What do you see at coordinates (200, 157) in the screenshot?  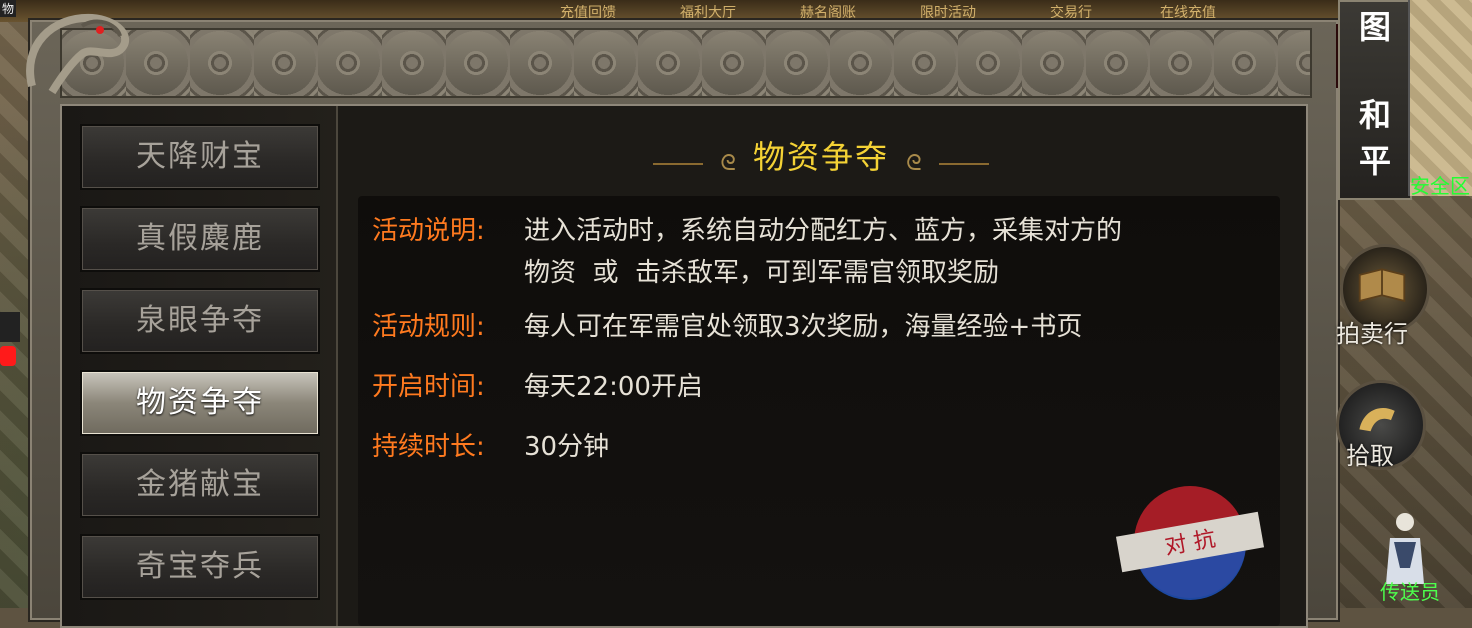 I see `tab-tianjiang-caibao: 天降财宝` at bounding box center [200, 157].